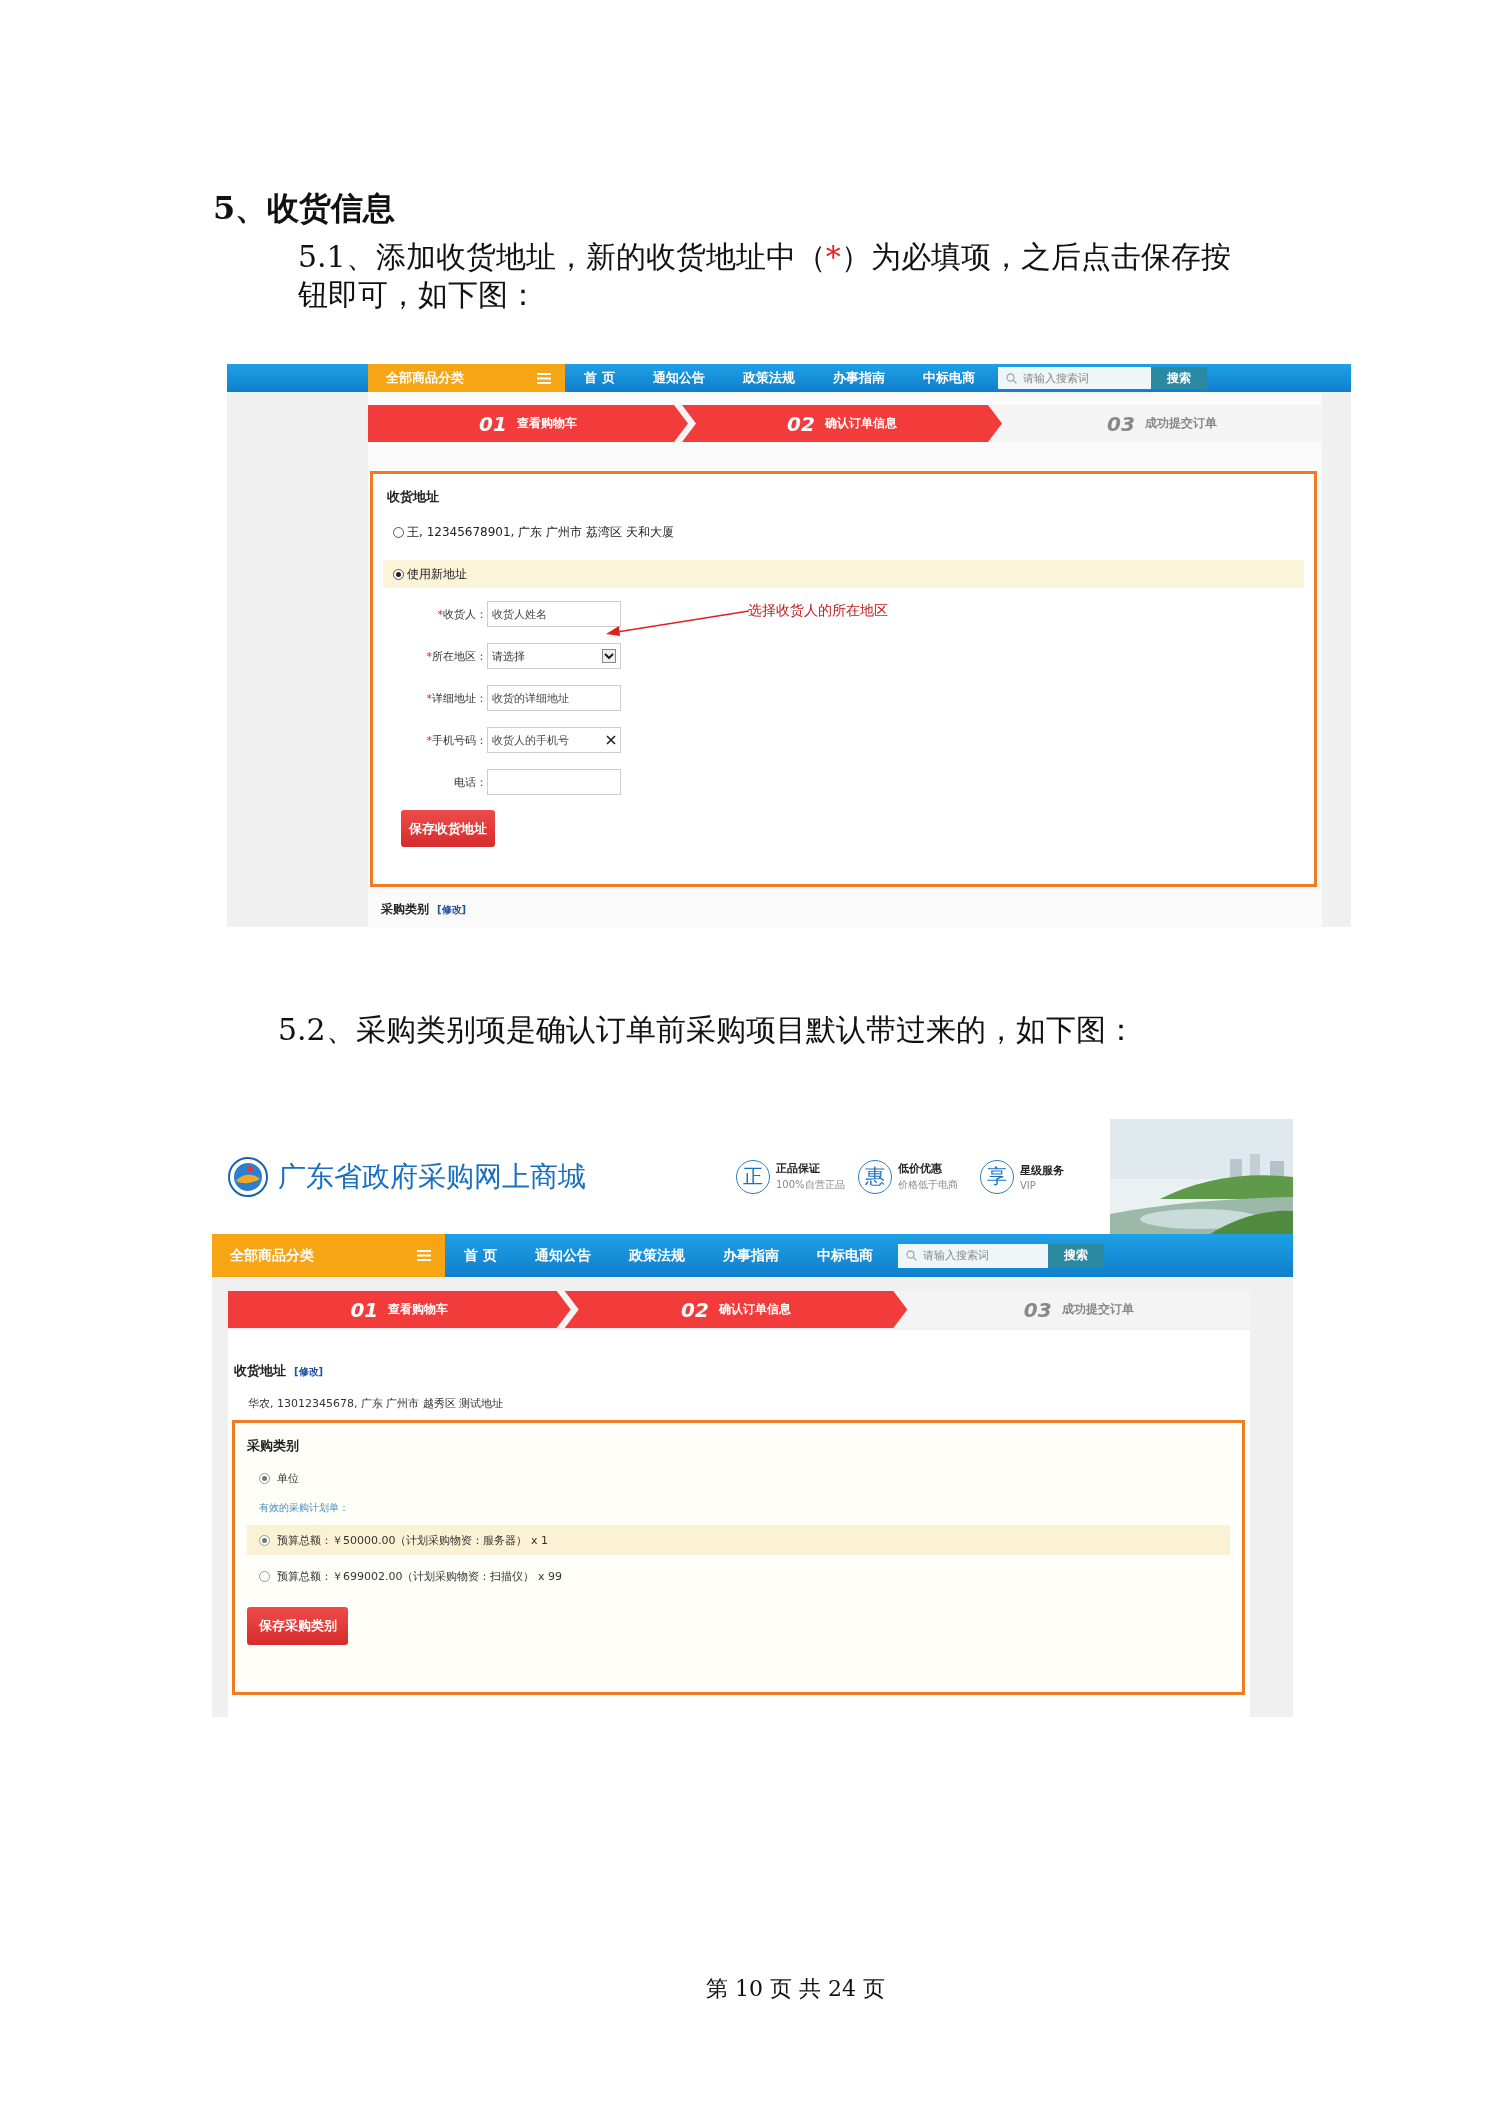 The width and height of the screenshot is (1500, 2120). Describe the element at coordinates (248, 1176) in the screenshot. I see `logo-icon` at that location.